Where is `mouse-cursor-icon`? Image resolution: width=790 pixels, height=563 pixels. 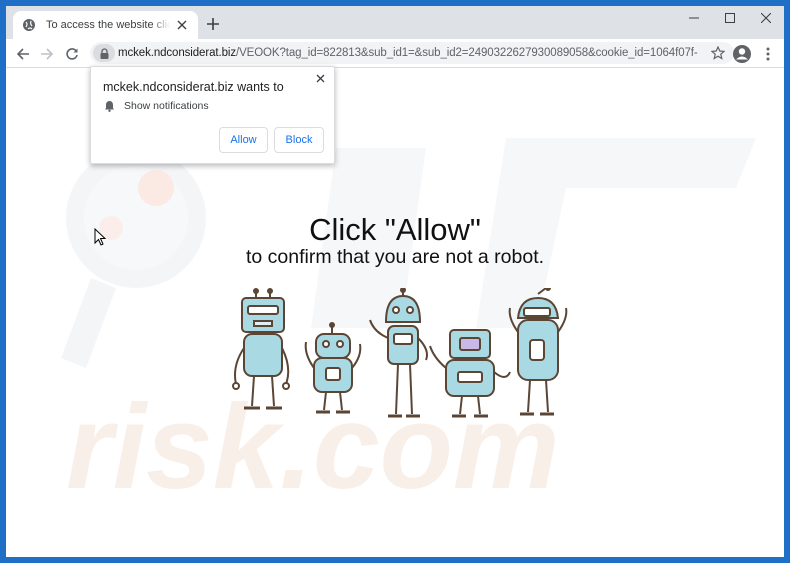
mouse-cursor-icon is located at coordinates (100, 237).